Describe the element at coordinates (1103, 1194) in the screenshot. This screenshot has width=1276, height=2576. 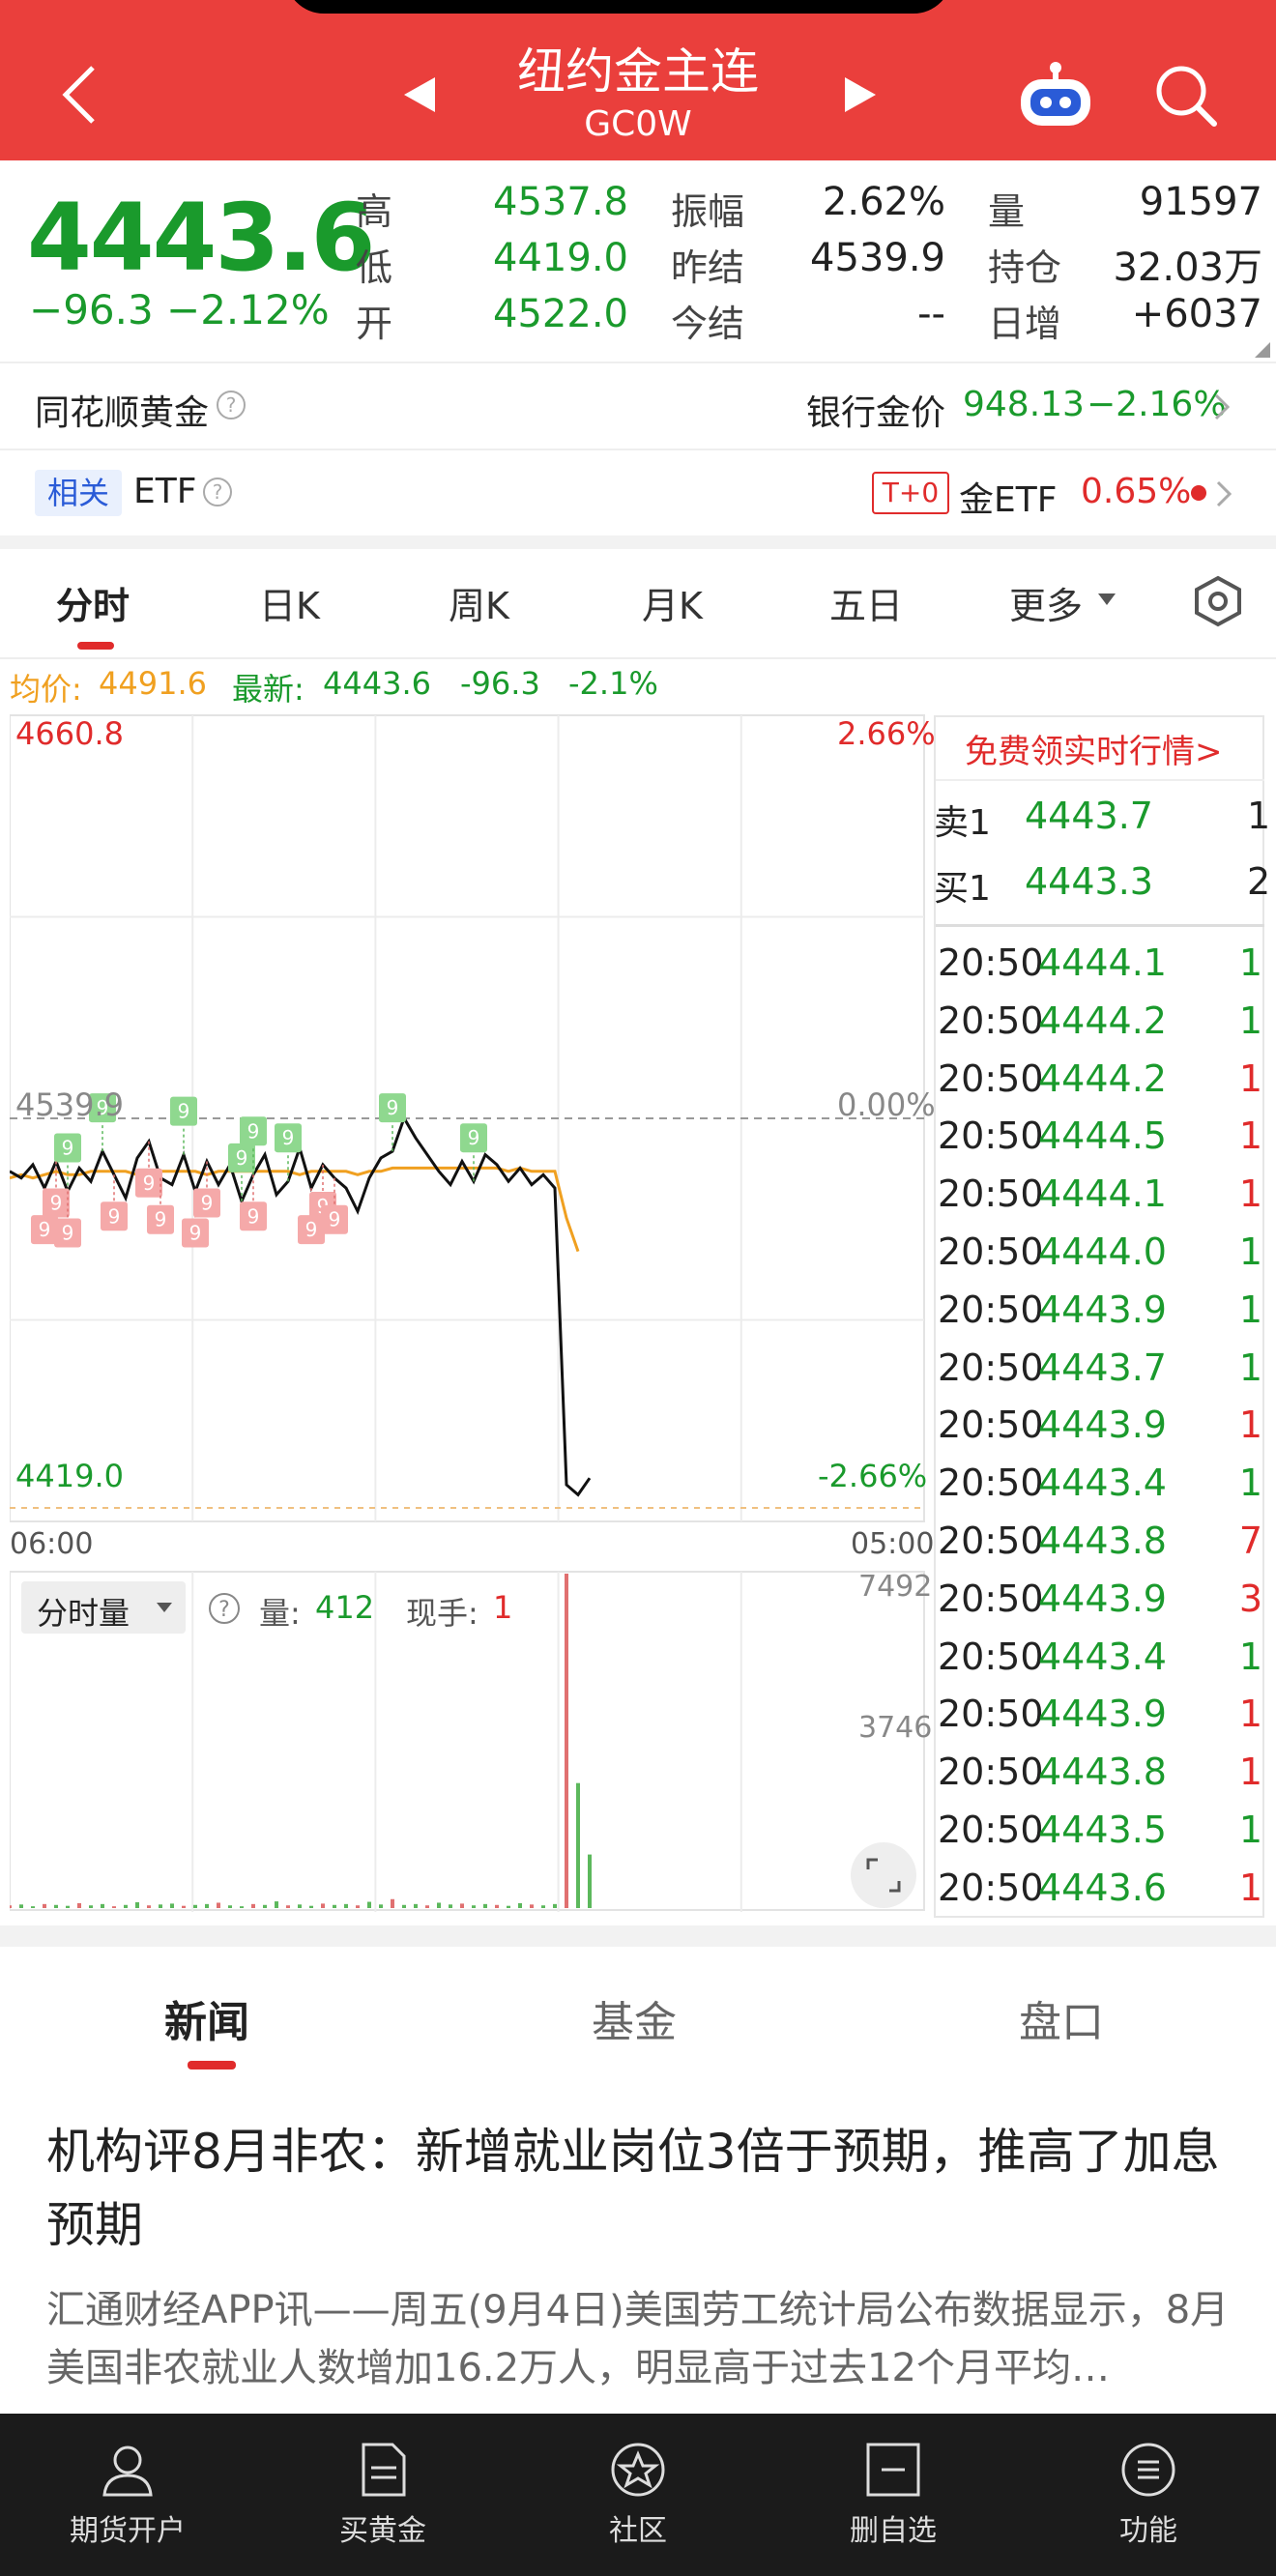
I see `trade-tick-row: 20:50 4444.1 1` at that location.